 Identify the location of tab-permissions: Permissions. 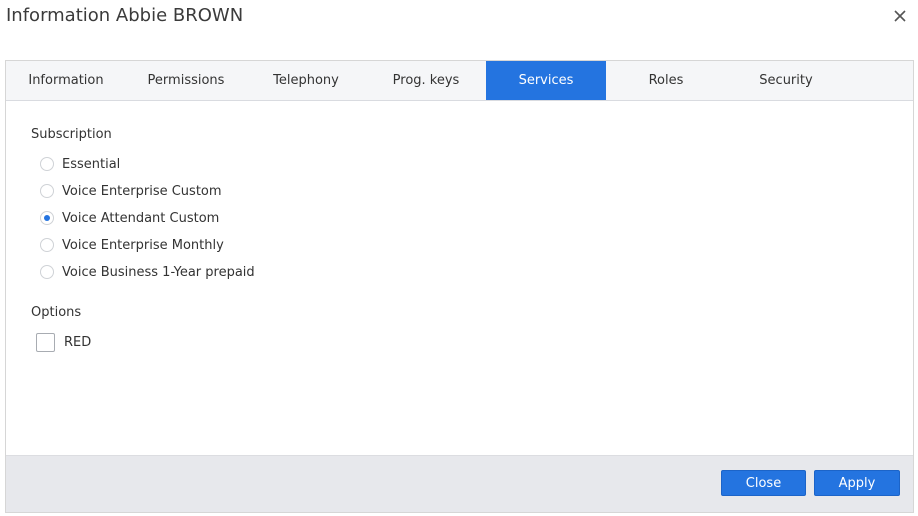
(186, 80).